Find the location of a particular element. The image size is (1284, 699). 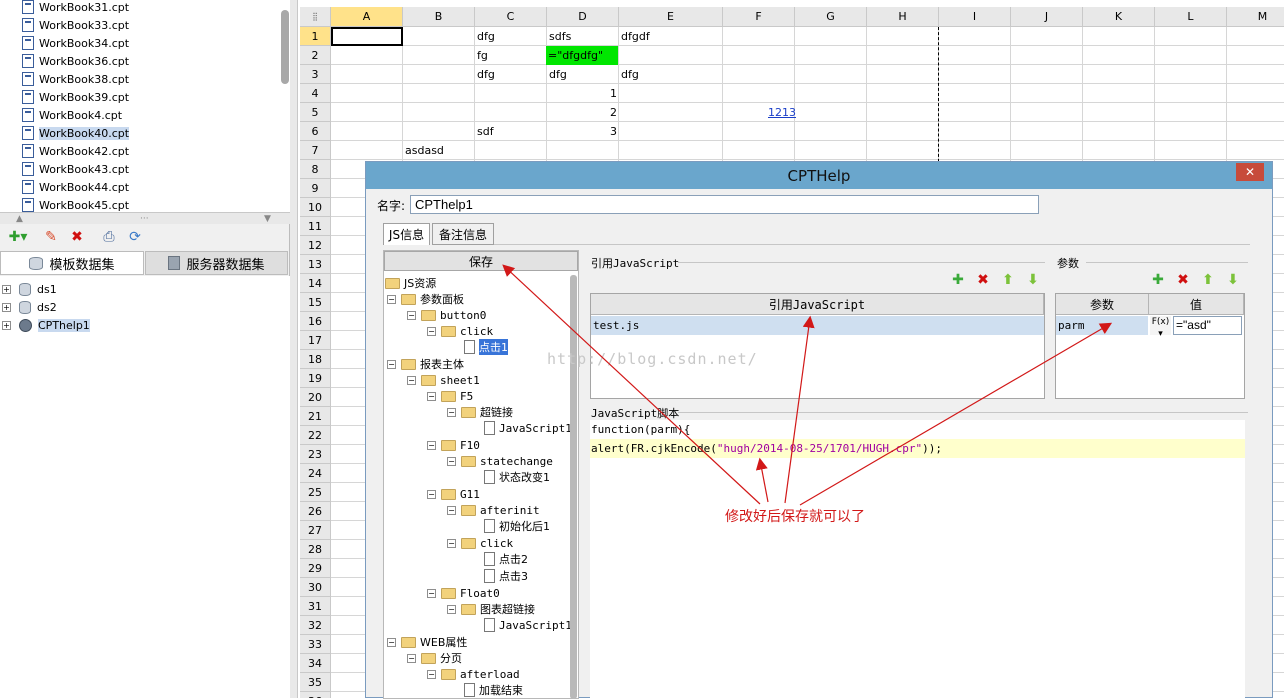

tree-node-web-attr: − WEB属性 is located at coordinates (427, 642).